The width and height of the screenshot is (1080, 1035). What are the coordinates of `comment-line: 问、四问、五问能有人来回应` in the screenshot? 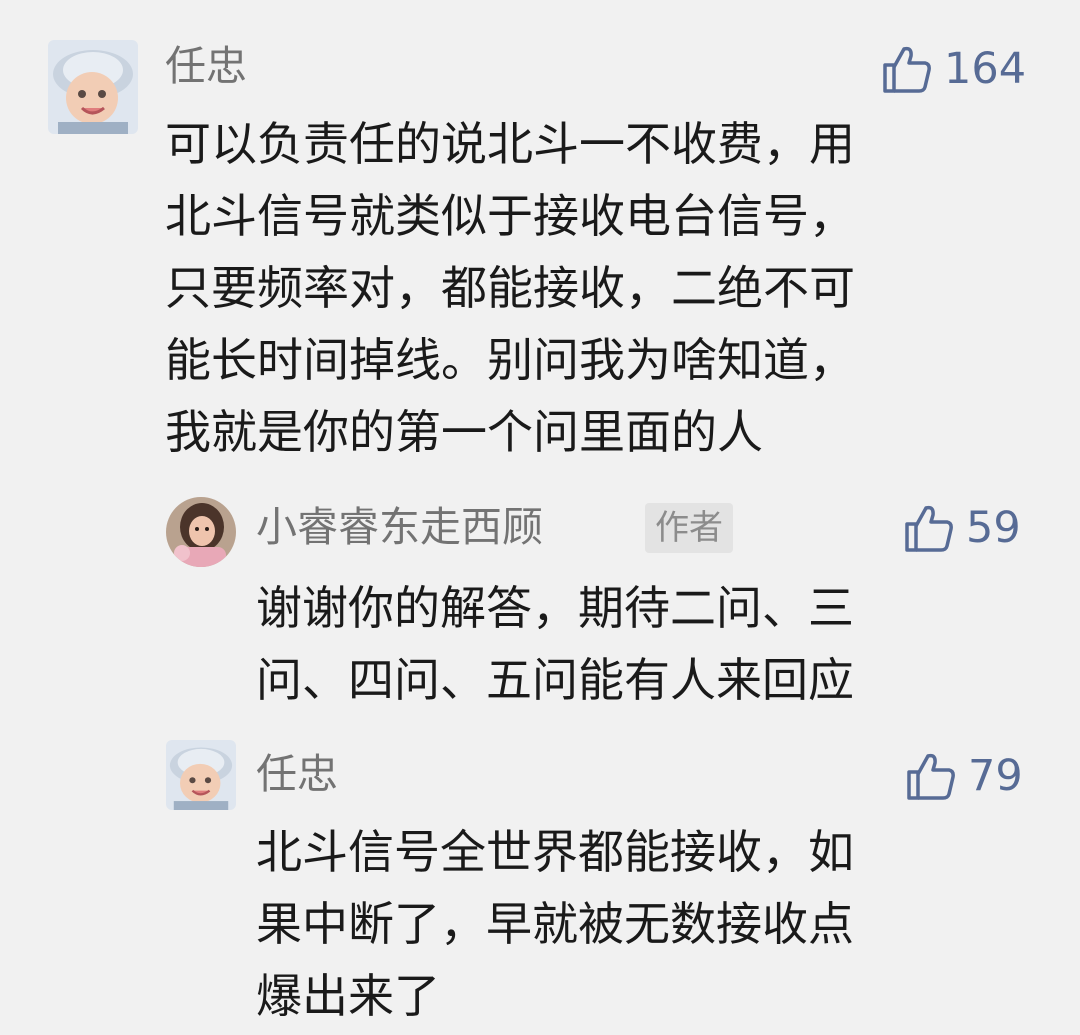 It's located at (555, 680).